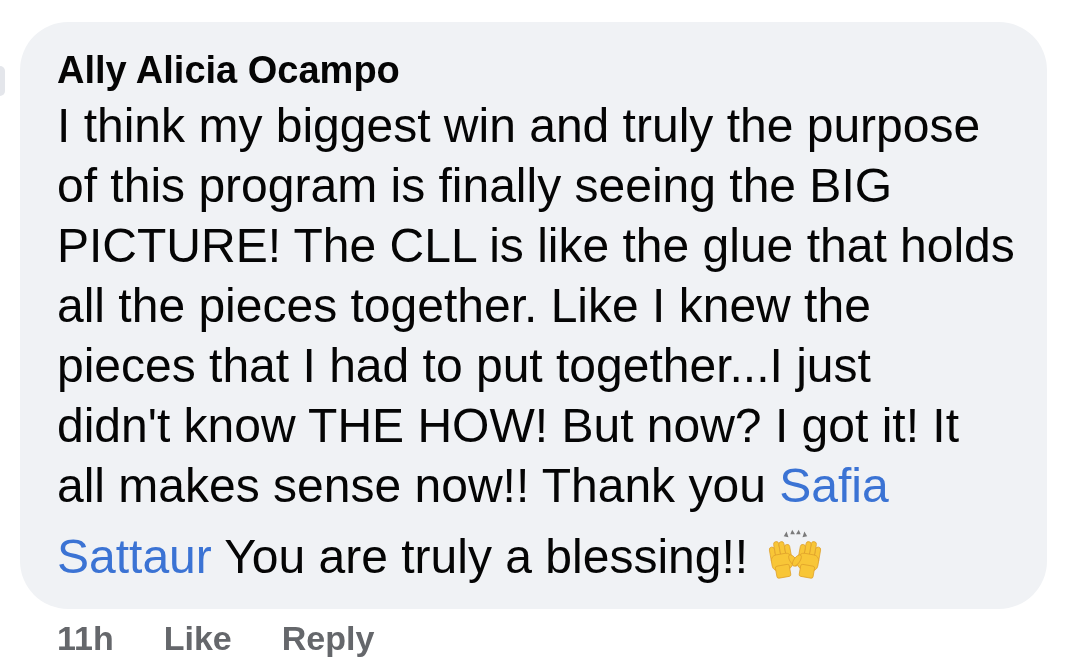 The width and height of the screenshot is (1065, 657). I want to click on mention-link: Sattaur, so click(134, 556).